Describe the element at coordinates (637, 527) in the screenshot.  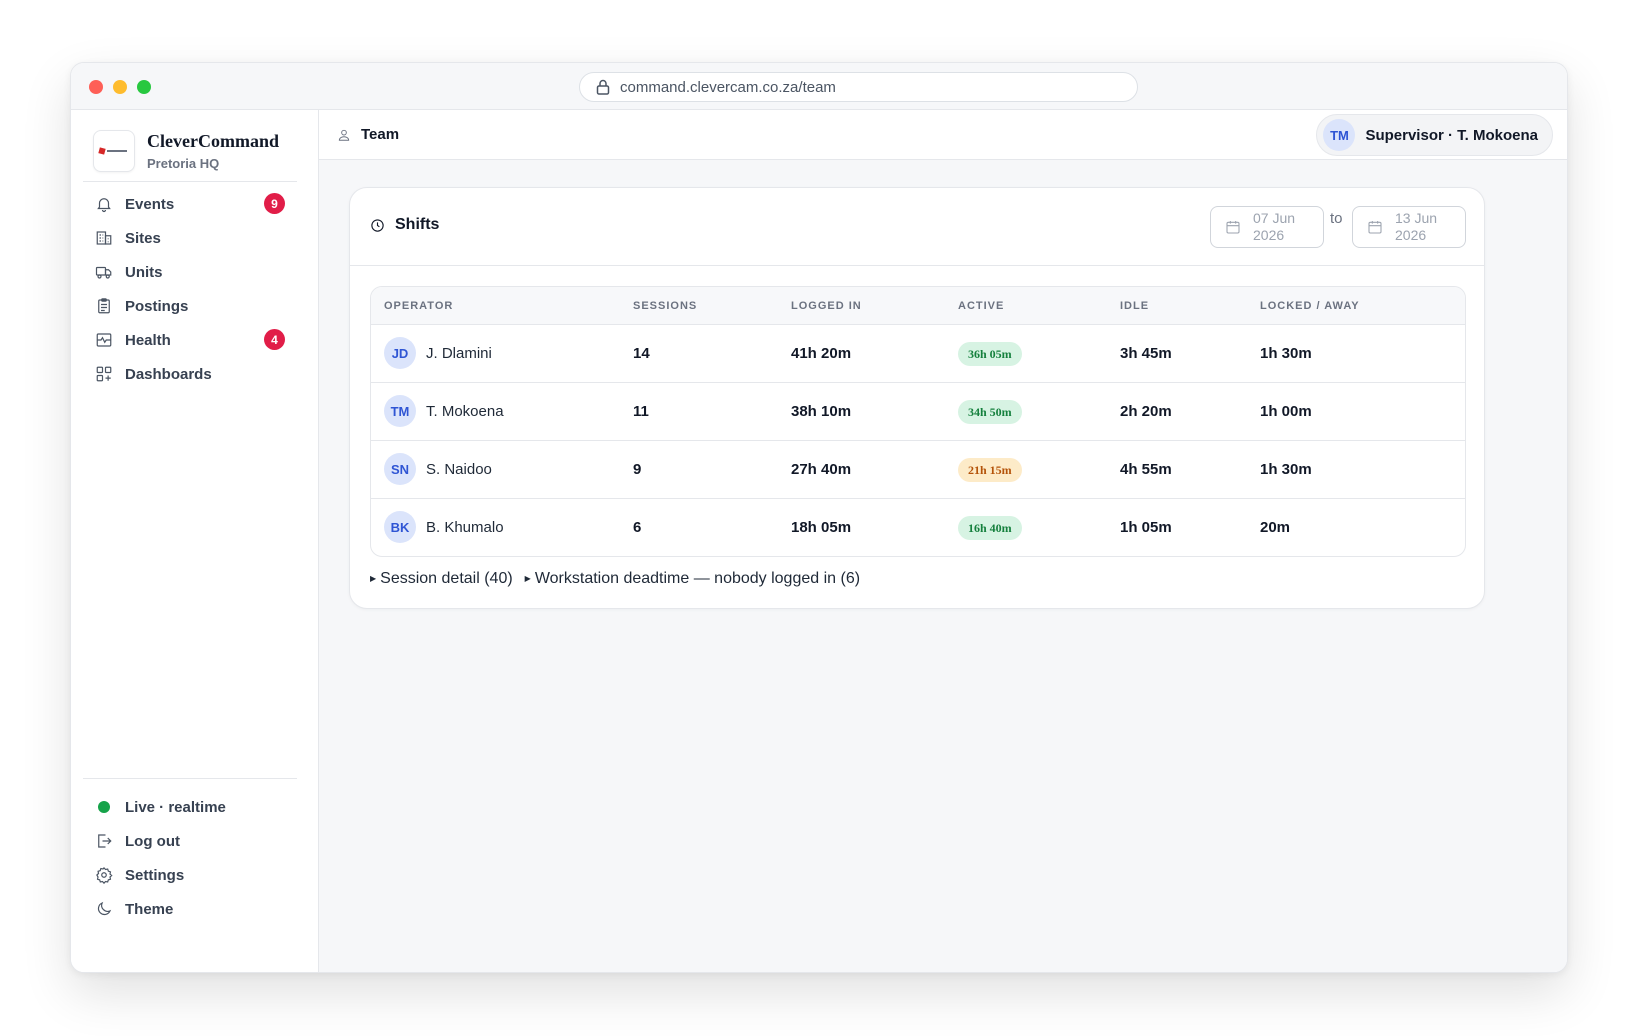
I see `sessions-cell: 6` at that location.